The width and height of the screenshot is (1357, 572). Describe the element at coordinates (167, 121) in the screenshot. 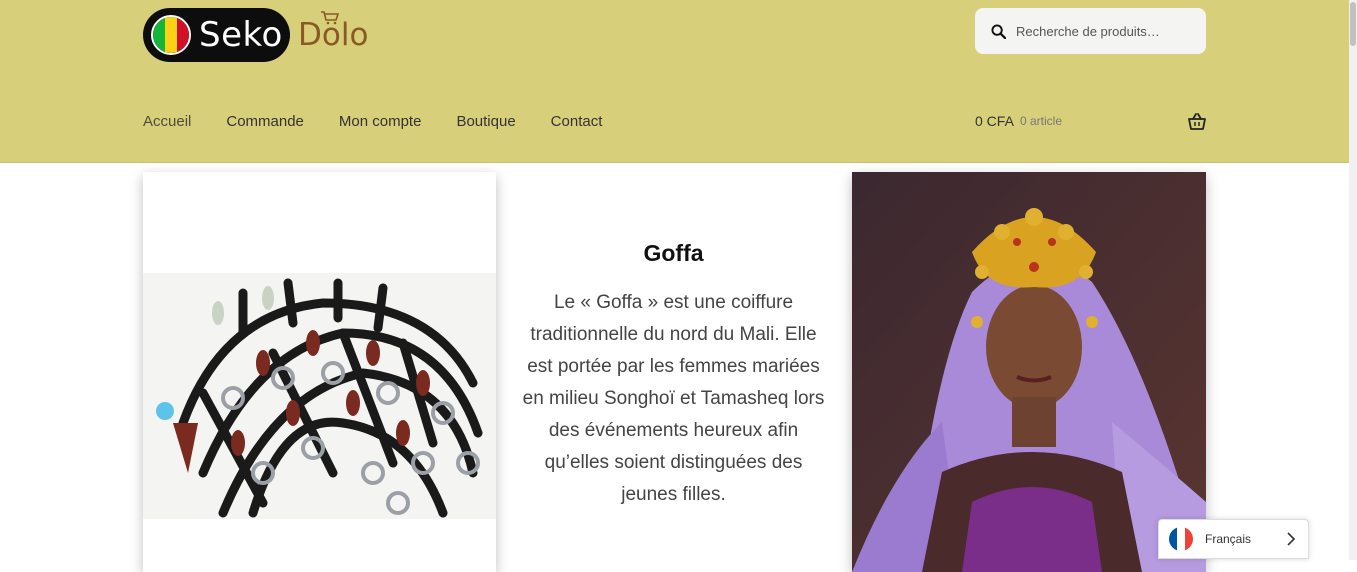

I see `nav-item-accueil: Accueil` at that location.